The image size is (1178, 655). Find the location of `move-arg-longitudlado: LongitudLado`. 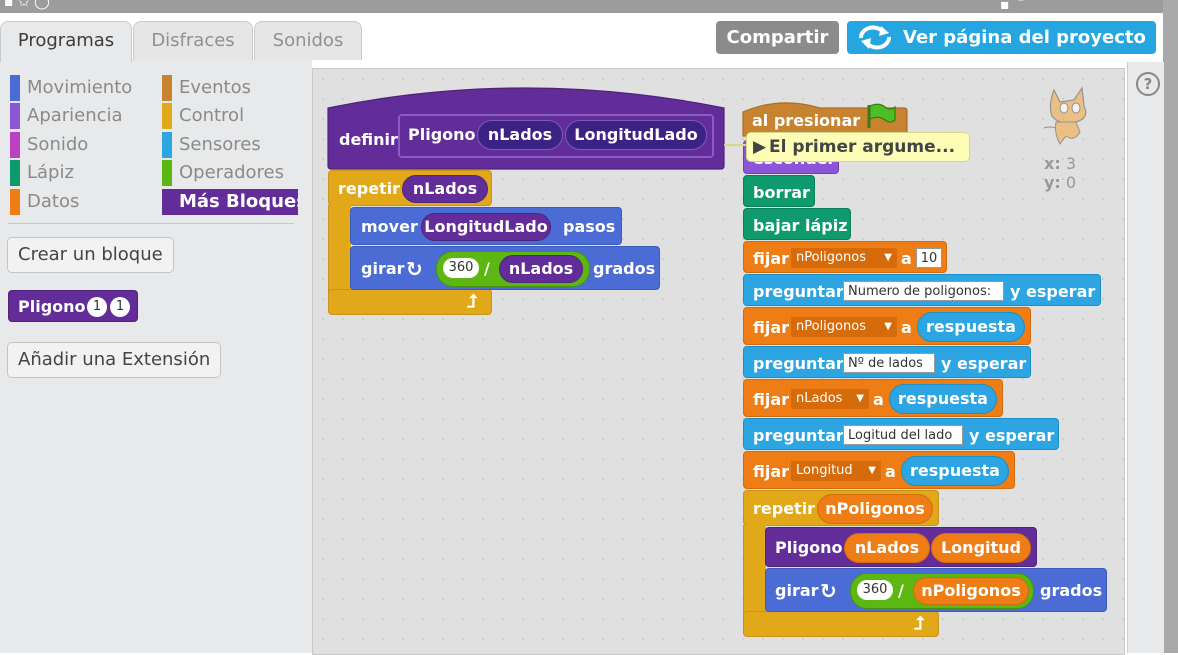

move-arg-longitudlado: LongitudLado is located at coordinates (486, 227).